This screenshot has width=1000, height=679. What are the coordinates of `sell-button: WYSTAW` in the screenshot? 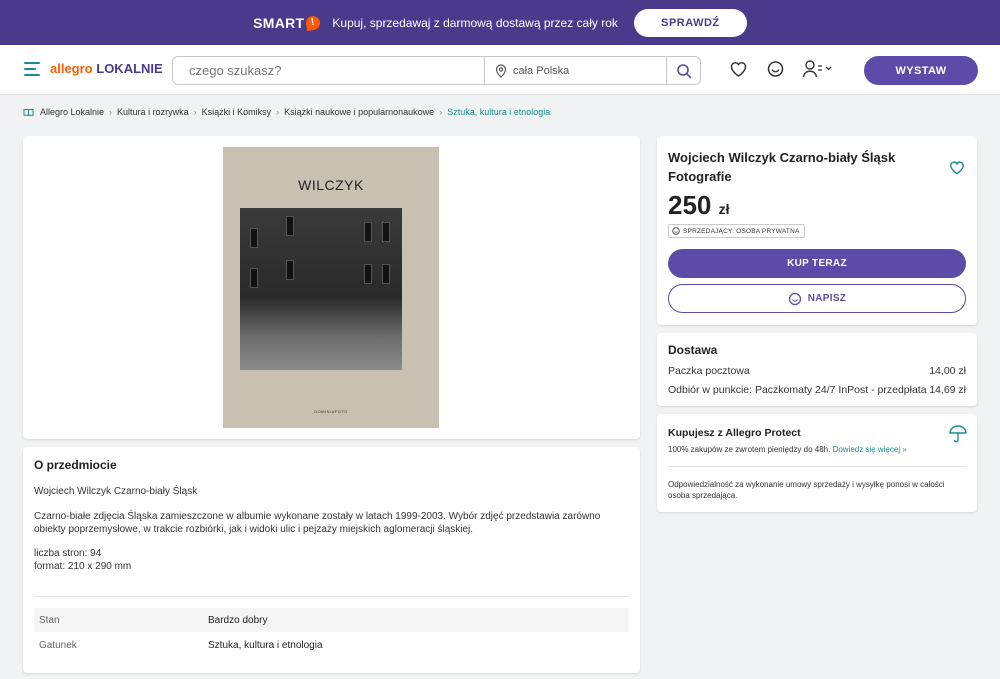 It's located at (921, 70).